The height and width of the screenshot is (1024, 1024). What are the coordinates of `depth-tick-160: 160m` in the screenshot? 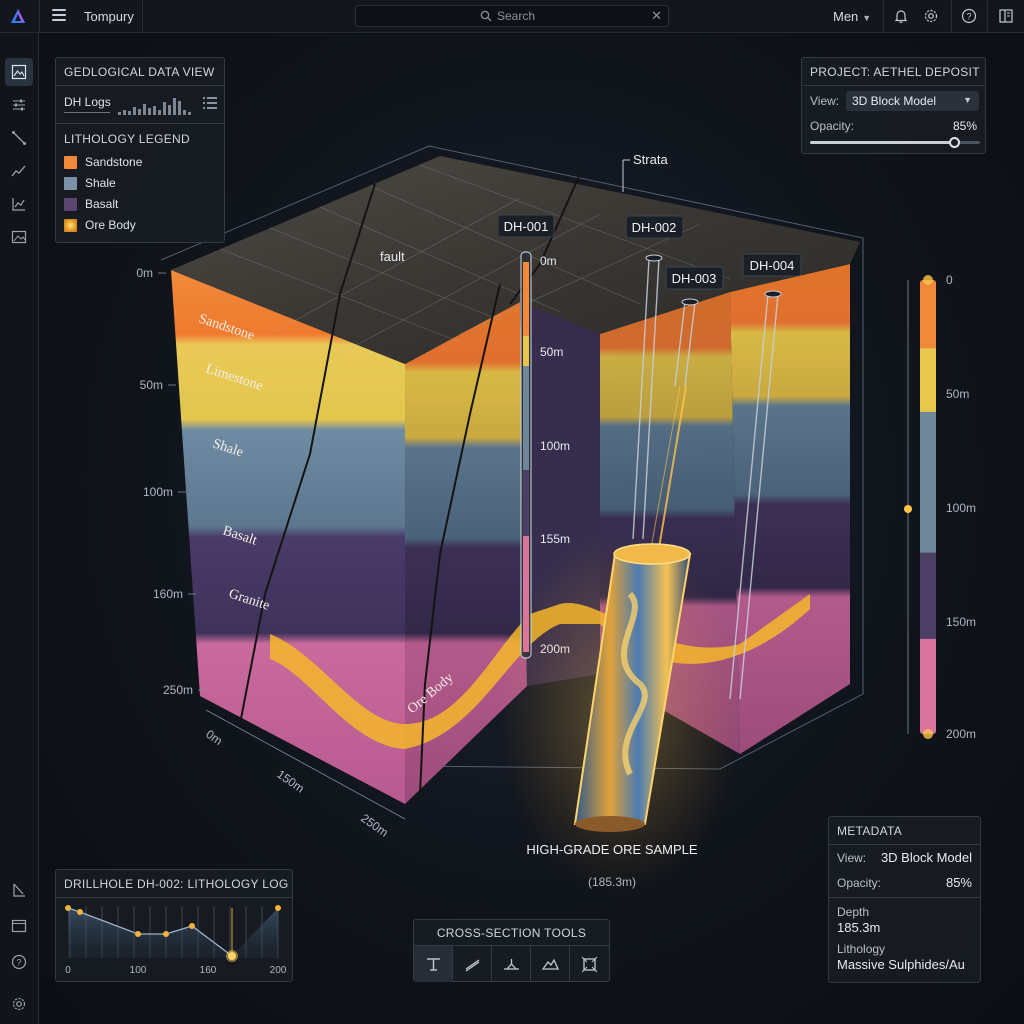 It's located at (168, 594).